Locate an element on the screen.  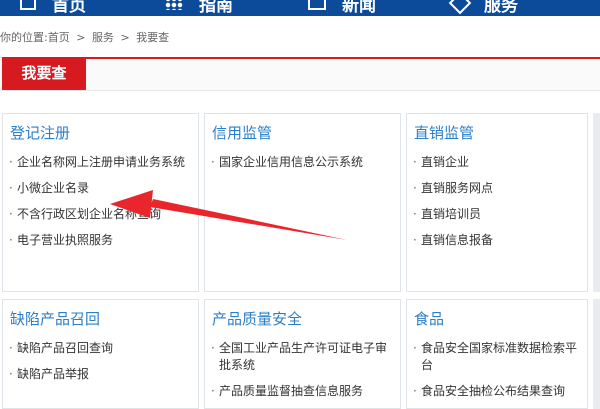
list-item: 小微企业名录 is located at coordinates (100, 188).